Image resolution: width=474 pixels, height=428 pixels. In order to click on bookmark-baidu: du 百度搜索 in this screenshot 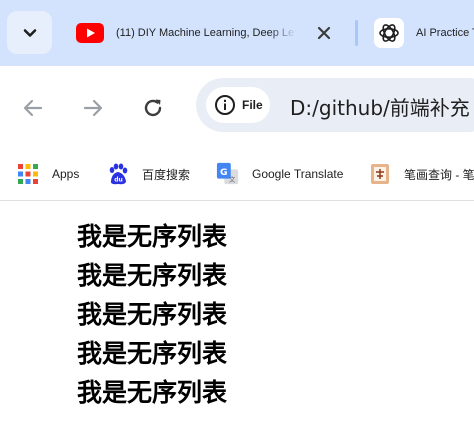, I will do `click(148, 174)`.